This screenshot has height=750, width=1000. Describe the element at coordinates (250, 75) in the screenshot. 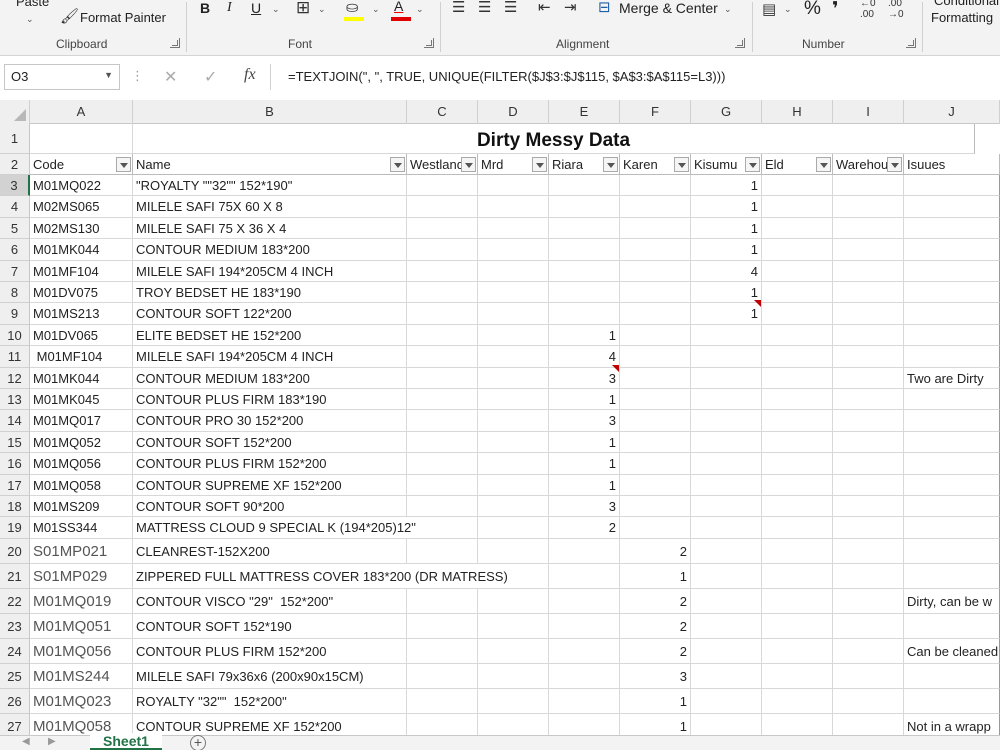

I see `insert-function-icon: fx` at that location.